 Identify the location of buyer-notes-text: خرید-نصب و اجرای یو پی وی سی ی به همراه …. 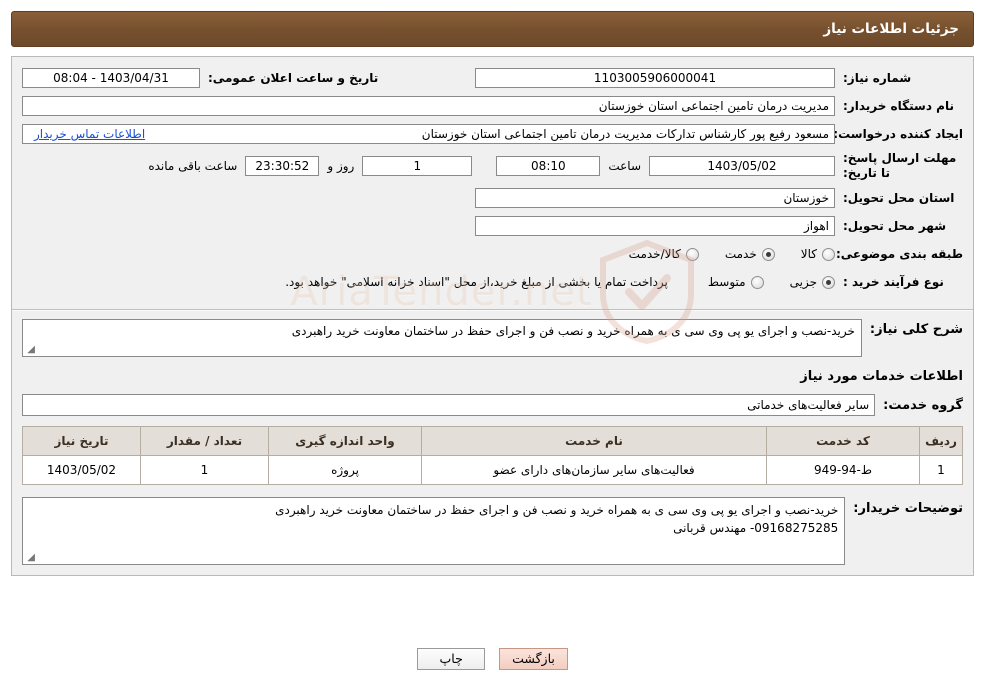
(557, 519).